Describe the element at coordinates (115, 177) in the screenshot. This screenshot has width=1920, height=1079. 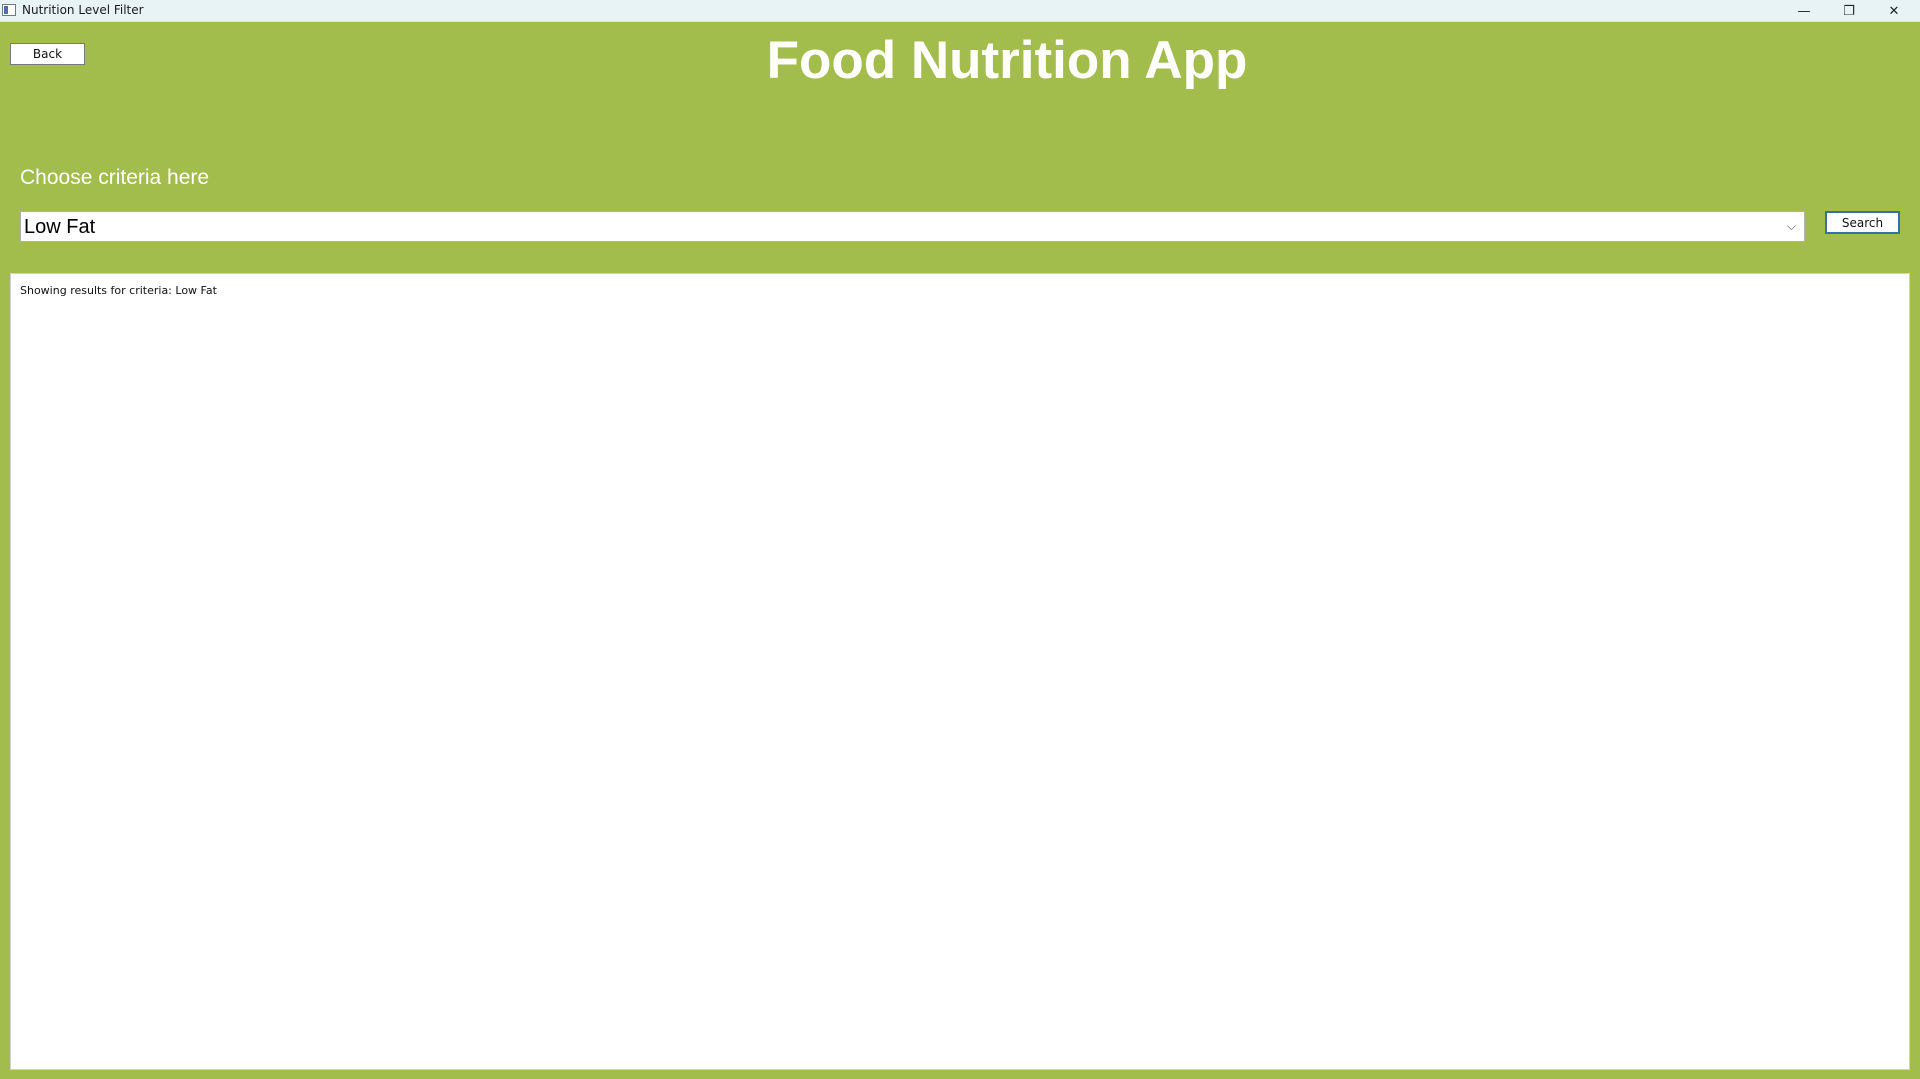
I see `criteria-label: Choose criteria here` at that location.